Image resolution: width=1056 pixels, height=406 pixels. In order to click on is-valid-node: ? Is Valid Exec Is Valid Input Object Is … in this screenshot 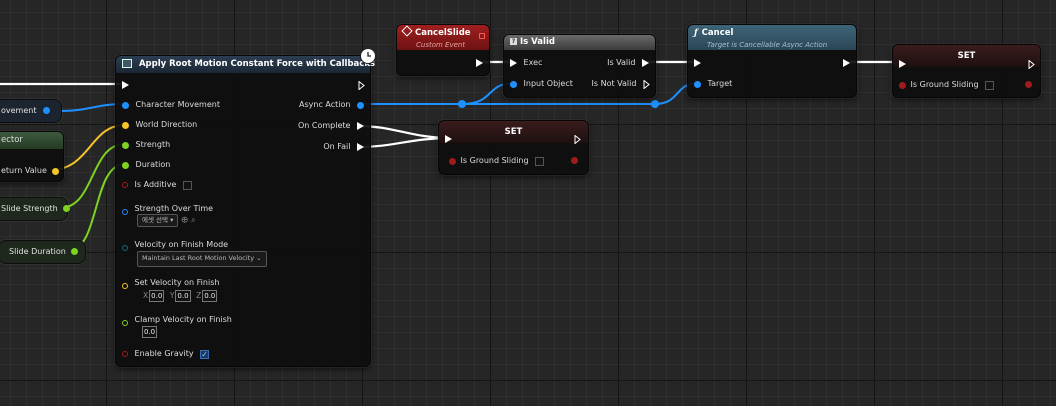, I will do `click(579, 66)`.